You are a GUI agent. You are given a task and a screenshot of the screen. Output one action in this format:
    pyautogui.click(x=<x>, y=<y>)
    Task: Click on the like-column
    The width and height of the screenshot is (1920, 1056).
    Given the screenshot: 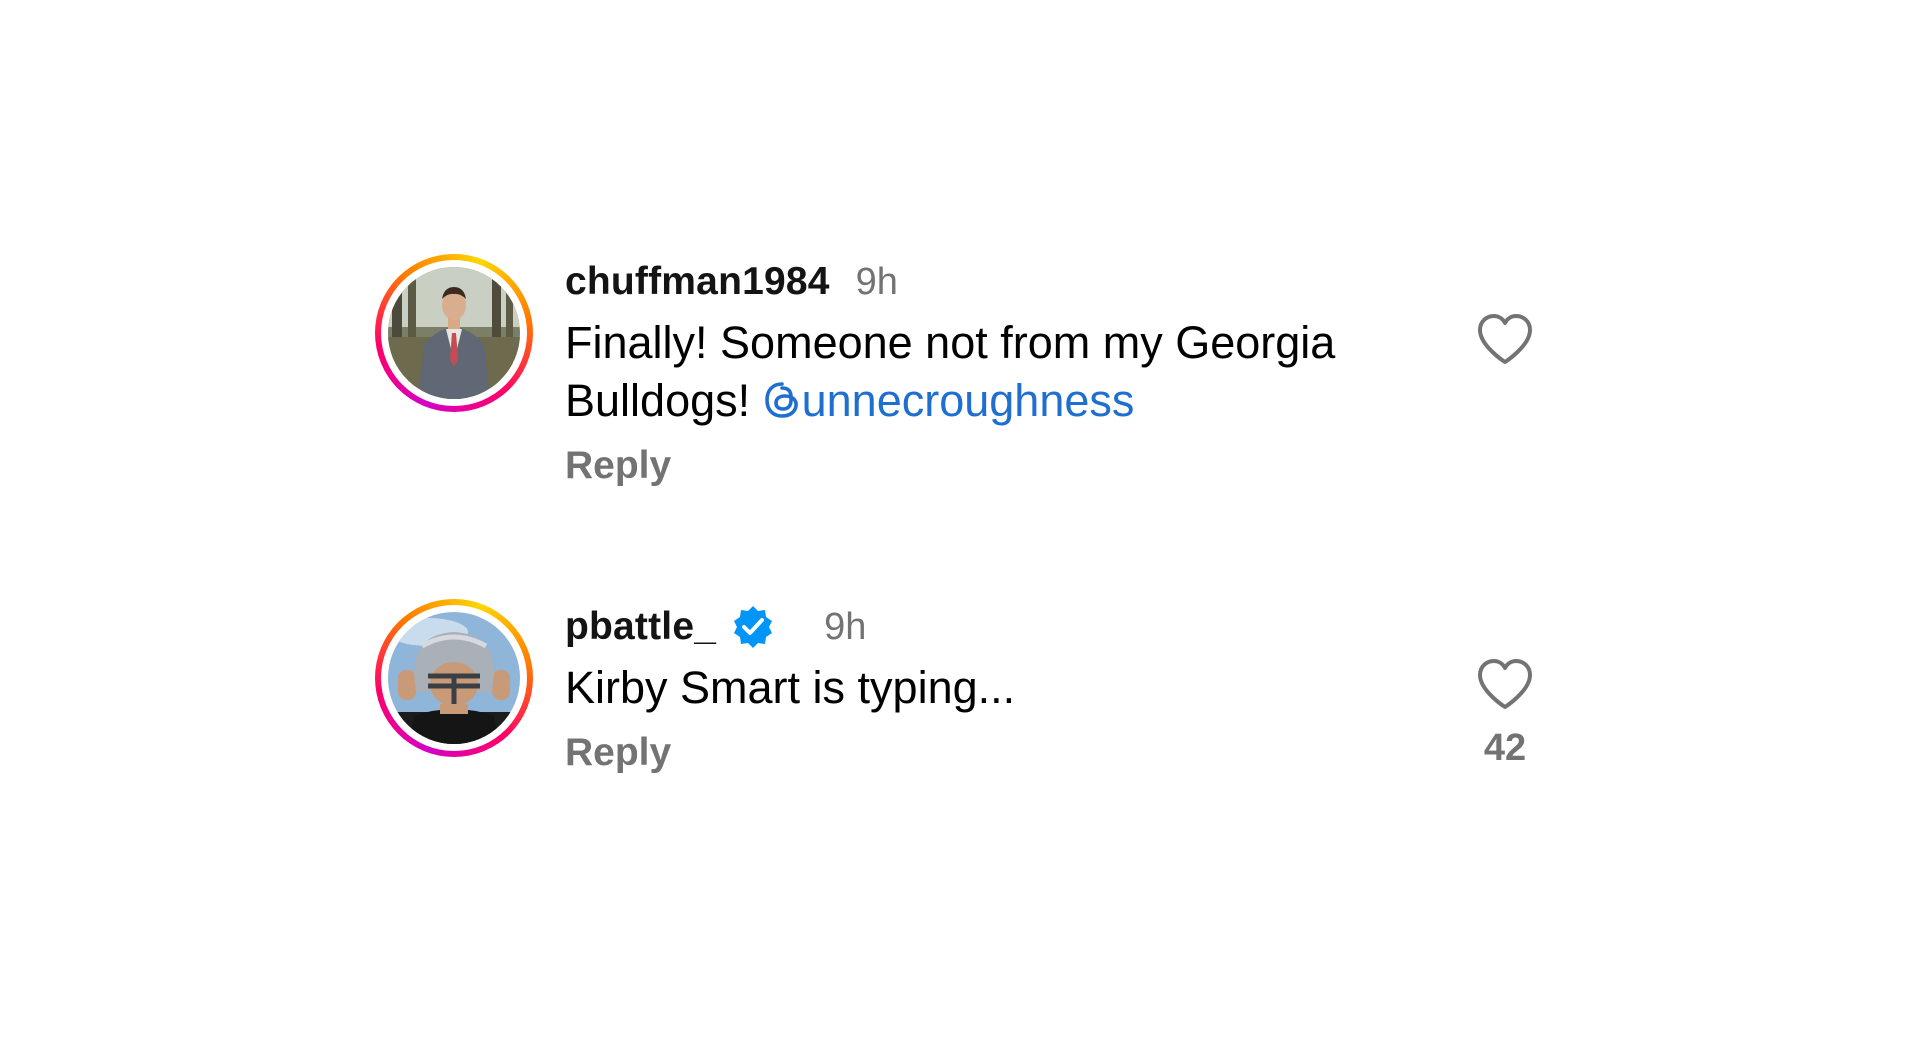 What is the action you would take?
    pyautogui.click(x=1505, y=347)
    